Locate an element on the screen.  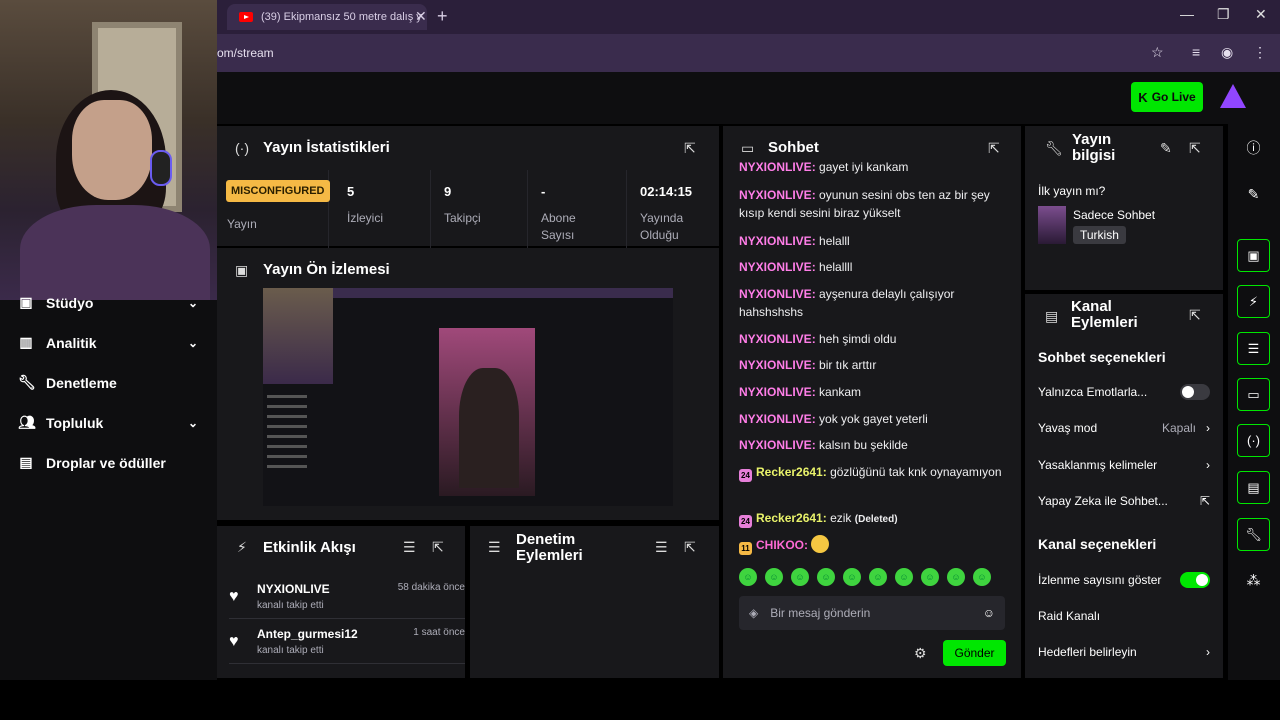
sidebar-item-community: 👥︎ Topluluk ⌄ is located at coordinates (108, 422).